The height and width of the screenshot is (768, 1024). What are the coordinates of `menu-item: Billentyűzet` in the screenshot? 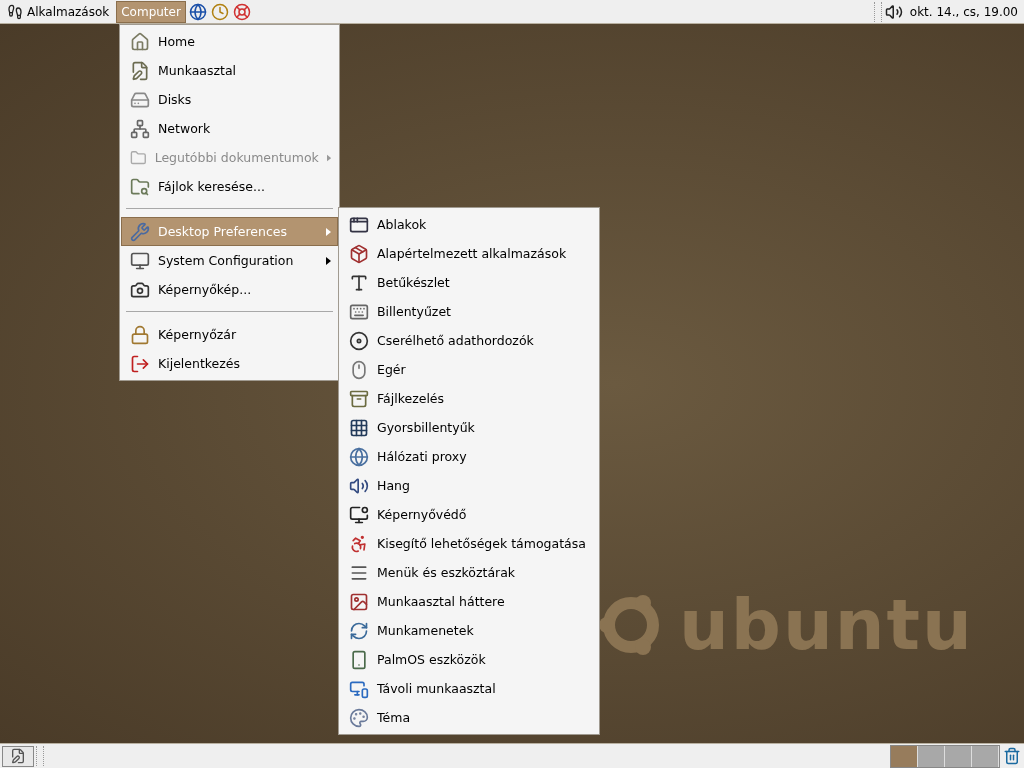 It's located at (469, 311).